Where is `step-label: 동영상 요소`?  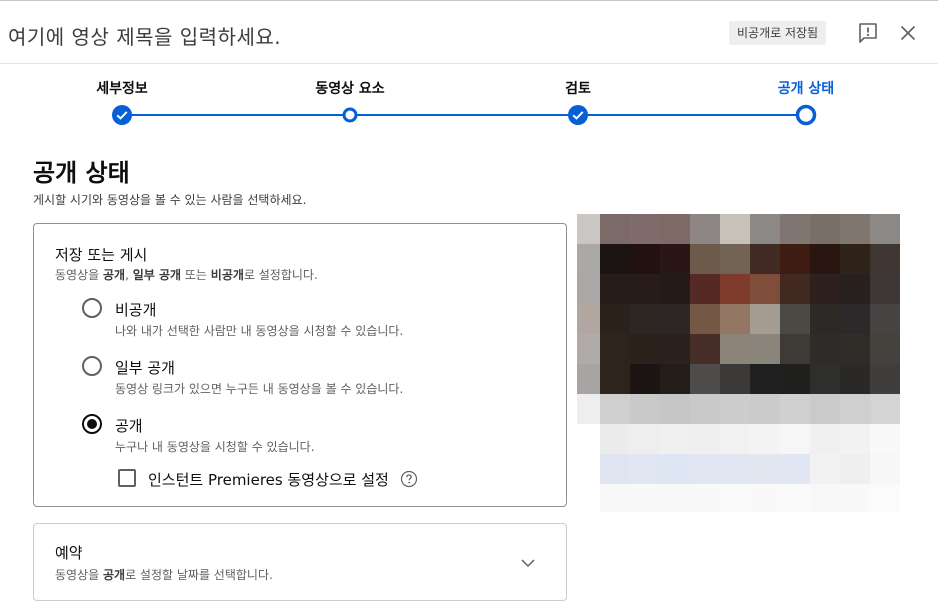
step-label: 동영상 요소 is located at coordinates (350, 89).